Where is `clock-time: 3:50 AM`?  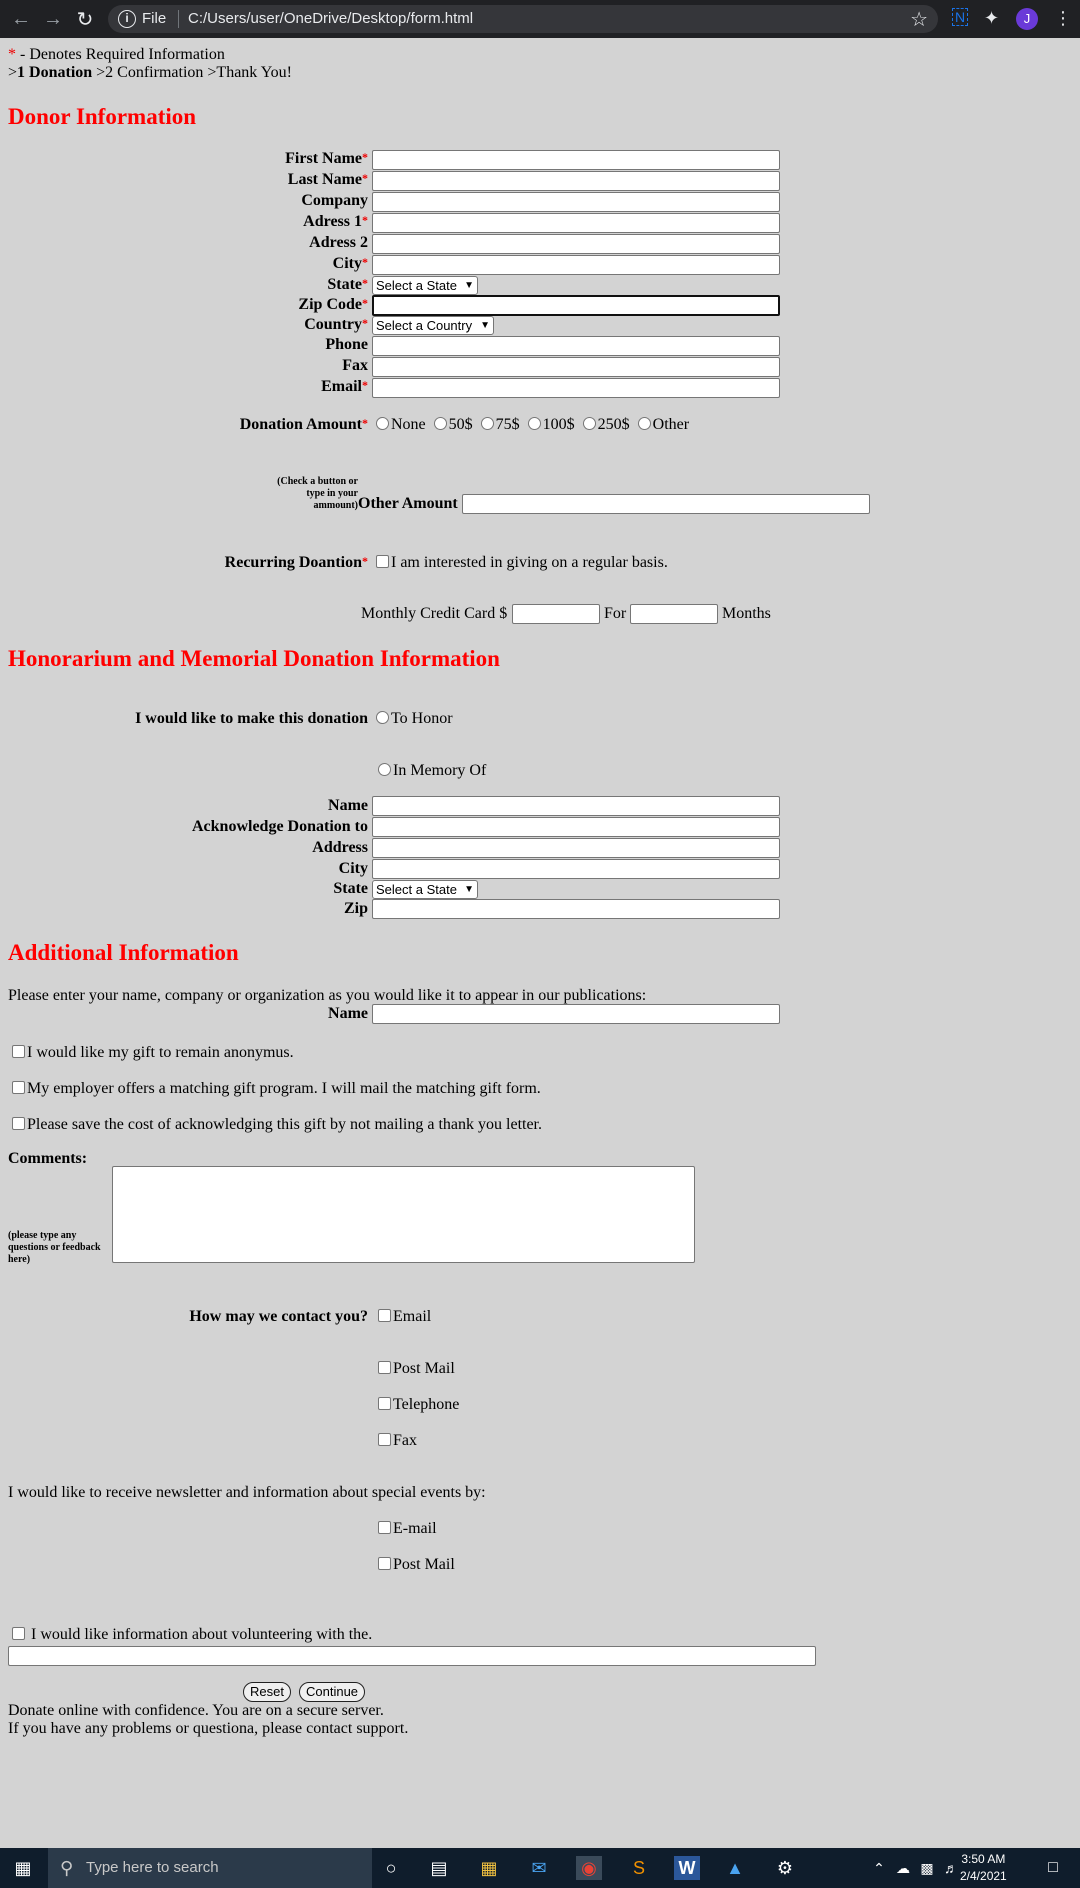 clock-time: 3:50 AM is located at coordinates (983, 1859).